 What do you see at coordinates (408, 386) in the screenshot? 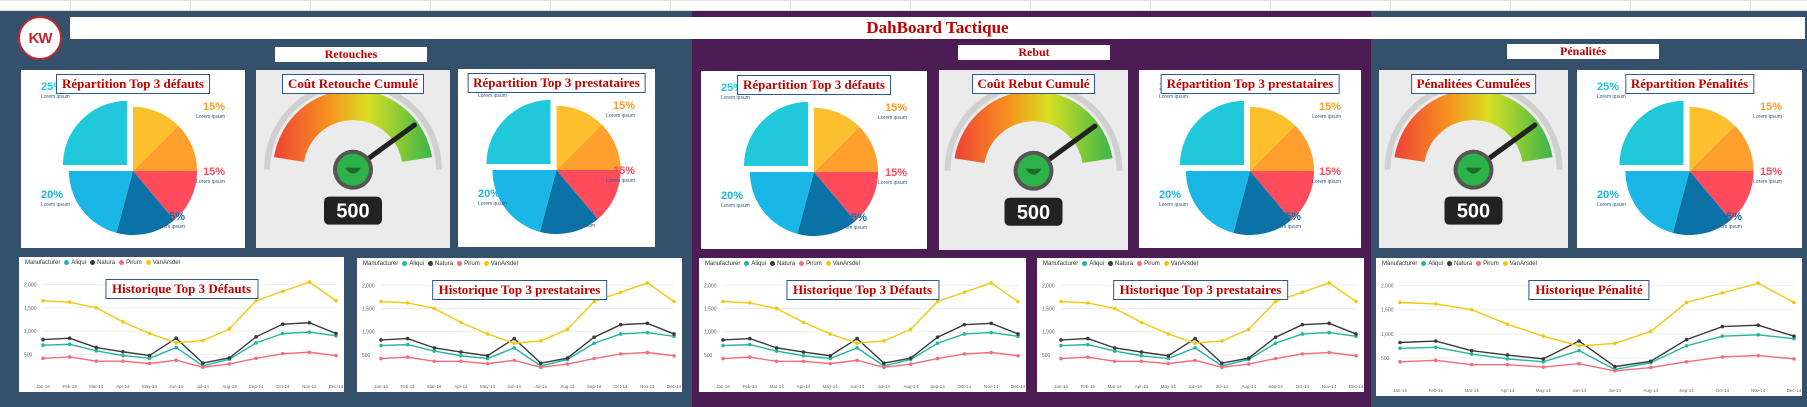
I see `x-tick-label: Feb-14` at bounding box center [408, 386].